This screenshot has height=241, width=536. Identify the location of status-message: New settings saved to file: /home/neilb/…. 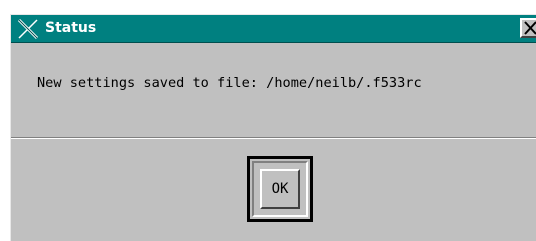
(229, 83).